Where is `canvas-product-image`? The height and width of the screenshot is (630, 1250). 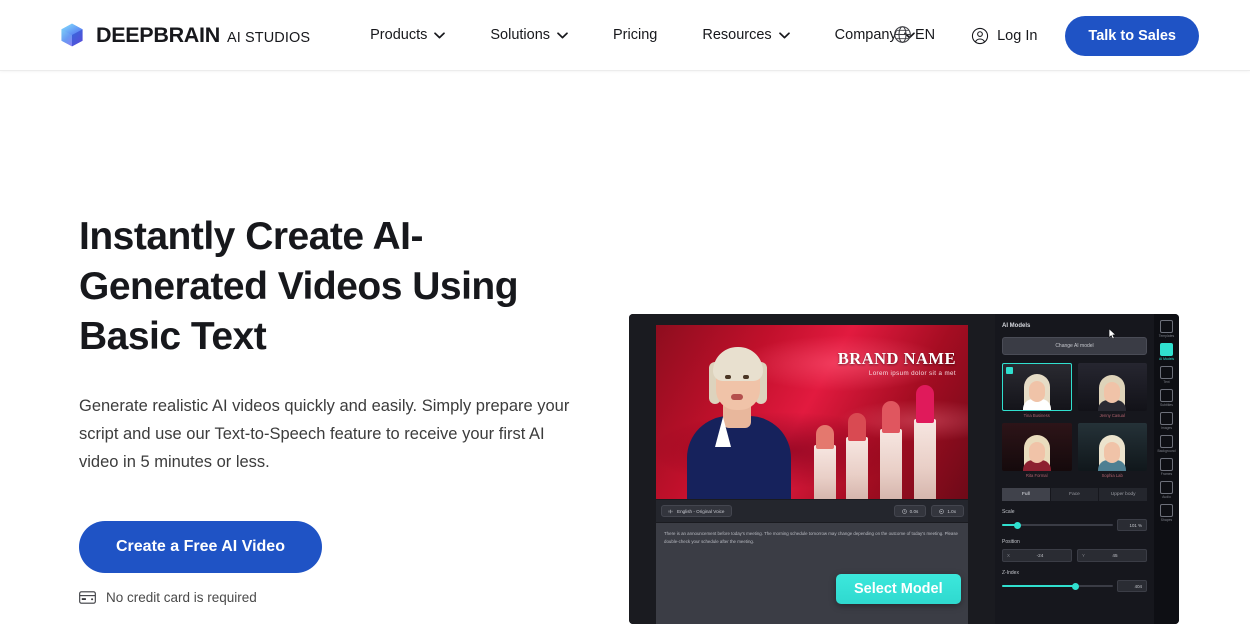
canvas-product-image is located at coordinates (886, 442).